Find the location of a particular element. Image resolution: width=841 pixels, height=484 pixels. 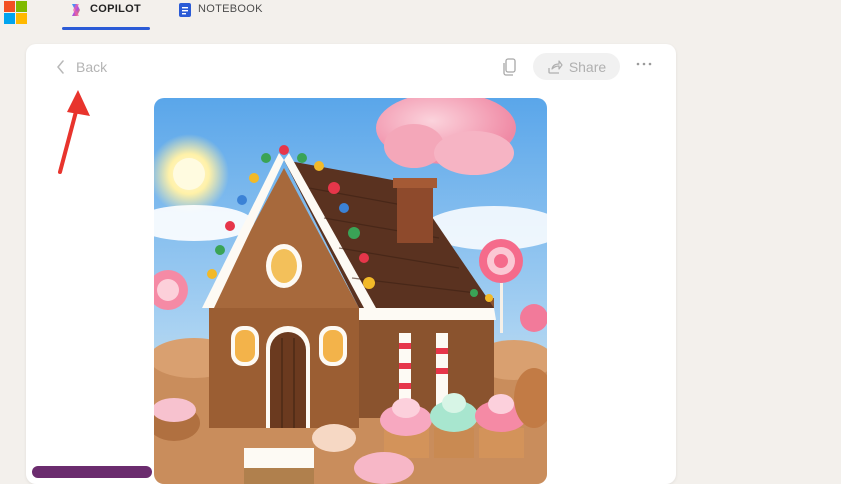

more-icon is located at coordinates (644, 64).